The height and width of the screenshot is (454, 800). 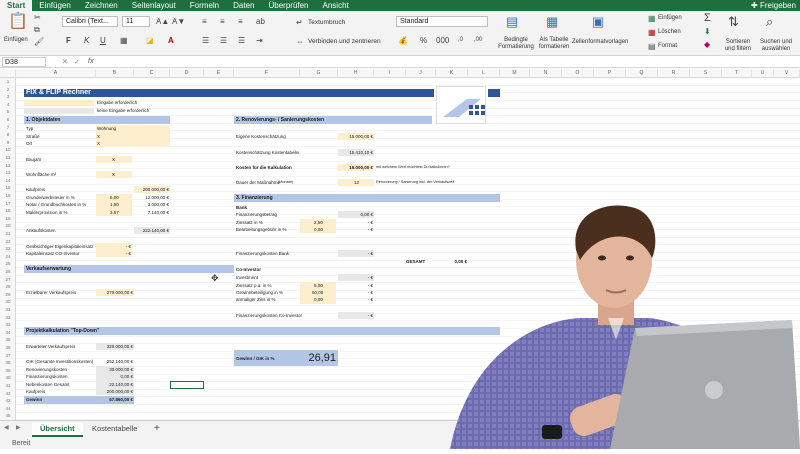 What do you see at coordinates (318, 299) in the screenshot?
I see `value-mindestzins-pct: 0,00` at bounding box center [318, 299].